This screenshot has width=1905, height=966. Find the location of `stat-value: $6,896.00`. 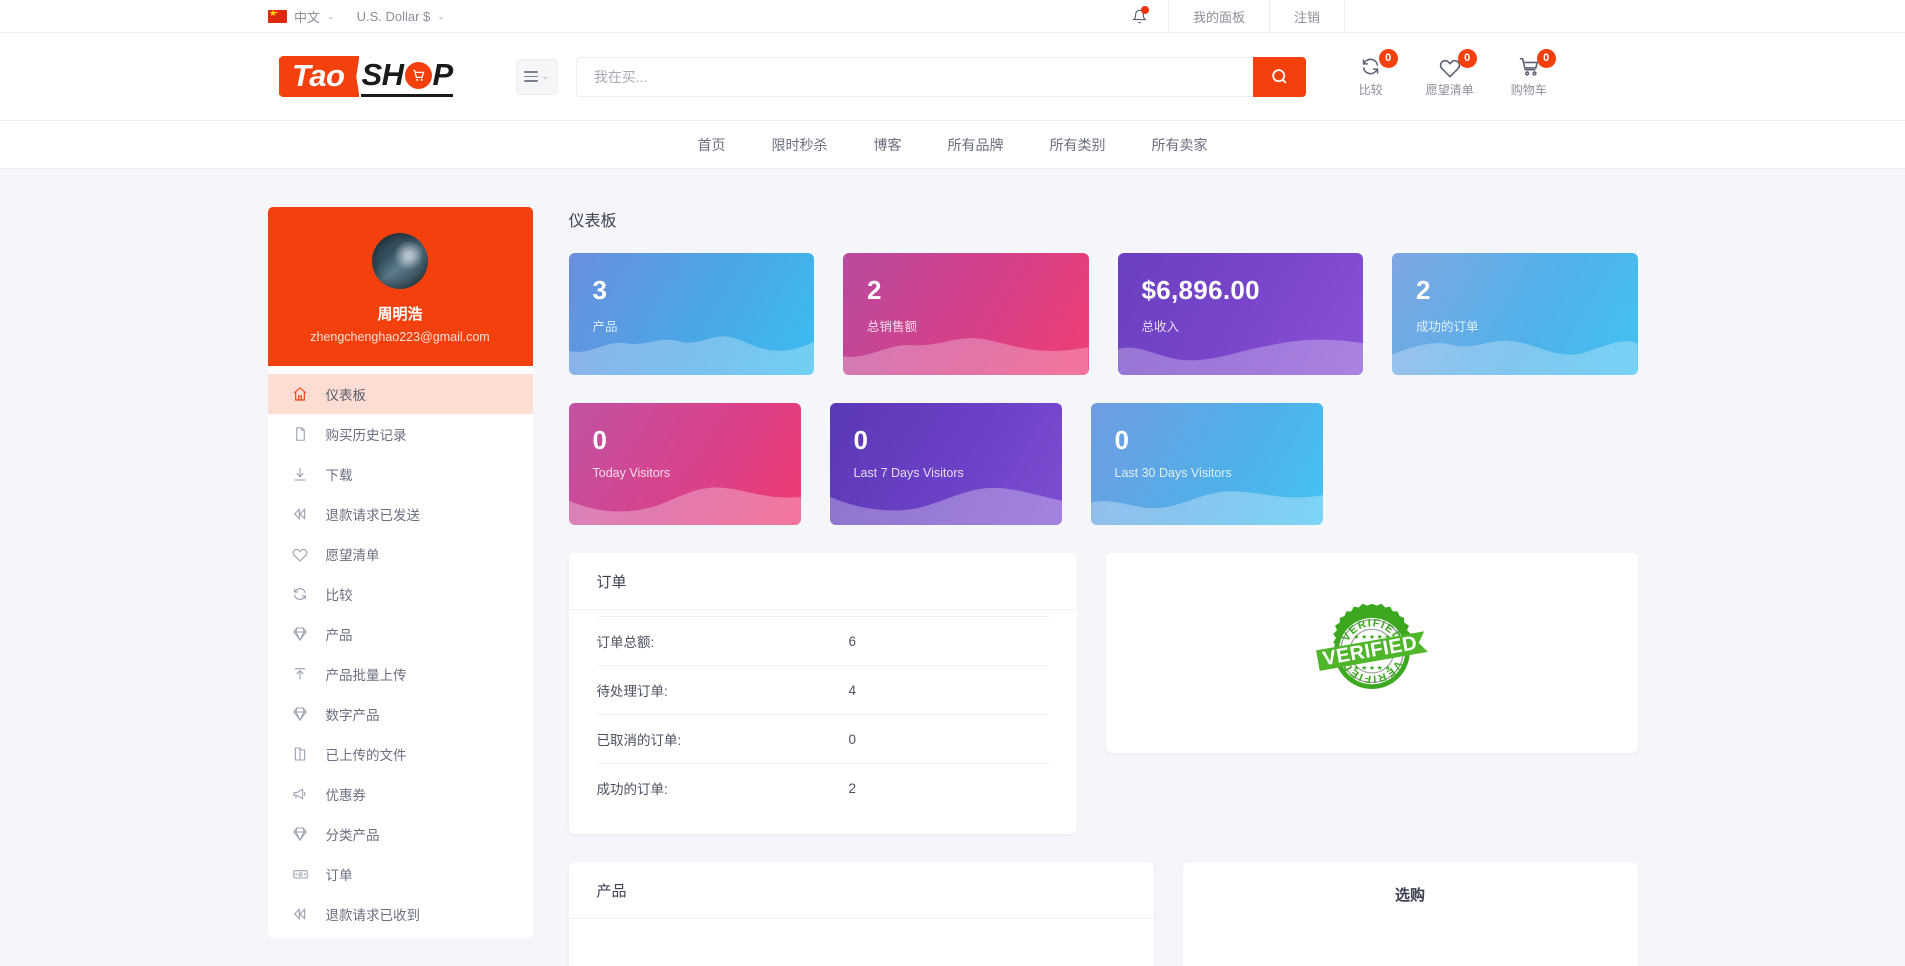

stat-value: $6,896.00 is located at coordinates (1200, 290).